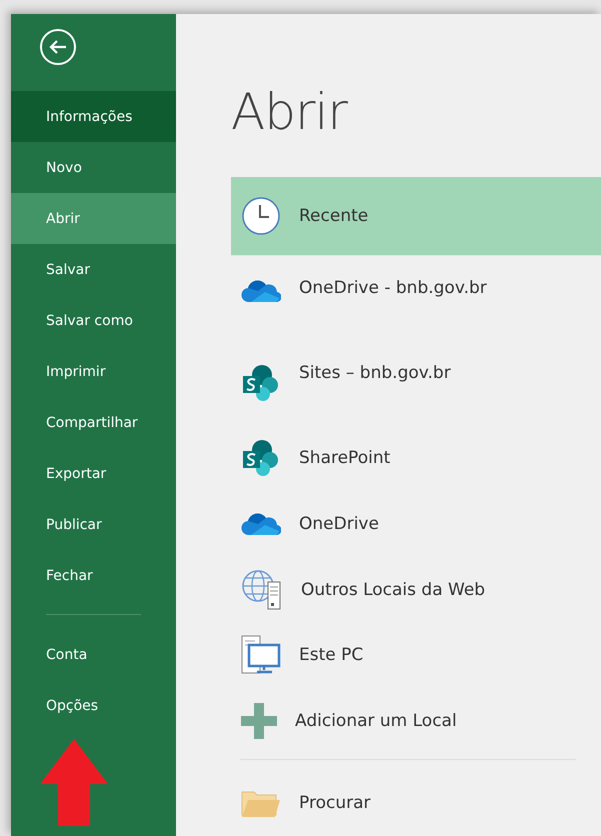  I want to click on menu-item: Publicar, so click(93, 524).